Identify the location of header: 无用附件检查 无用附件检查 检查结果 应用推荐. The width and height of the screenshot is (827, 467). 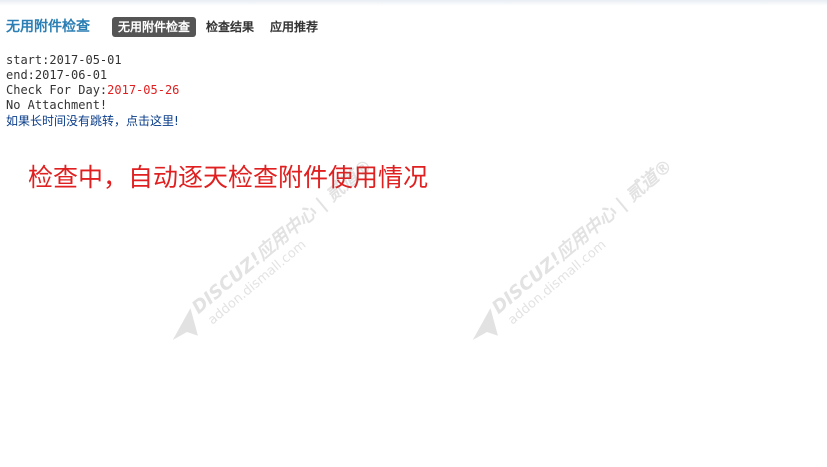
(413, 23).